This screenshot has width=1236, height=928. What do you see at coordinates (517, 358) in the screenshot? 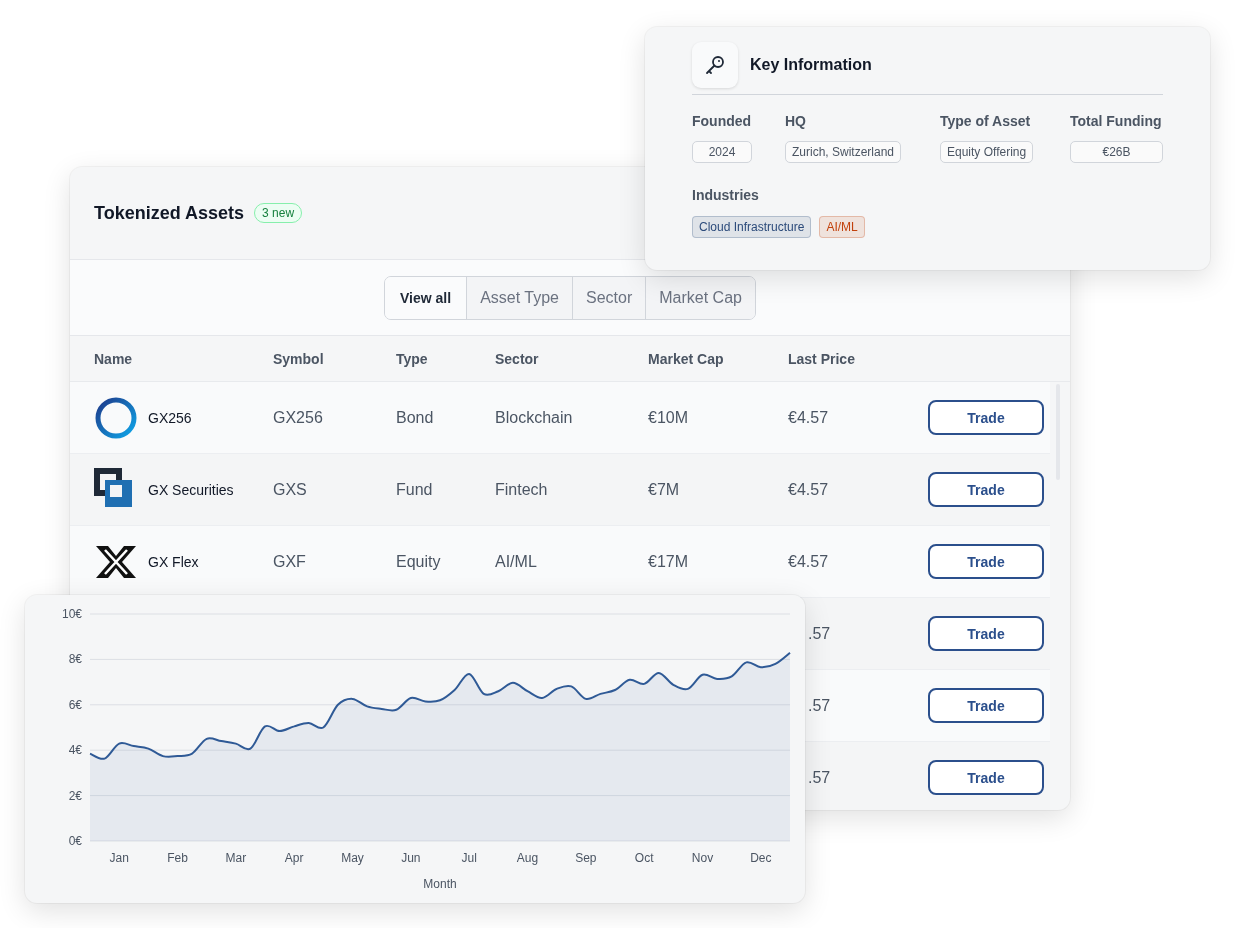
I see `column-header: Sector` at bounding box center [517, 358].